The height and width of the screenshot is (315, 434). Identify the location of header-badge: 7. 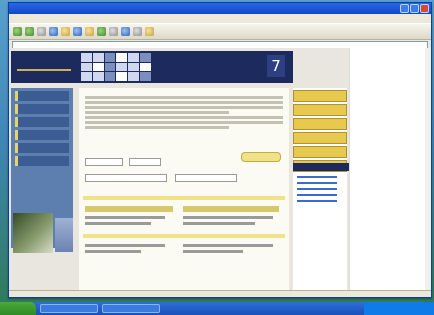
(276, 66).